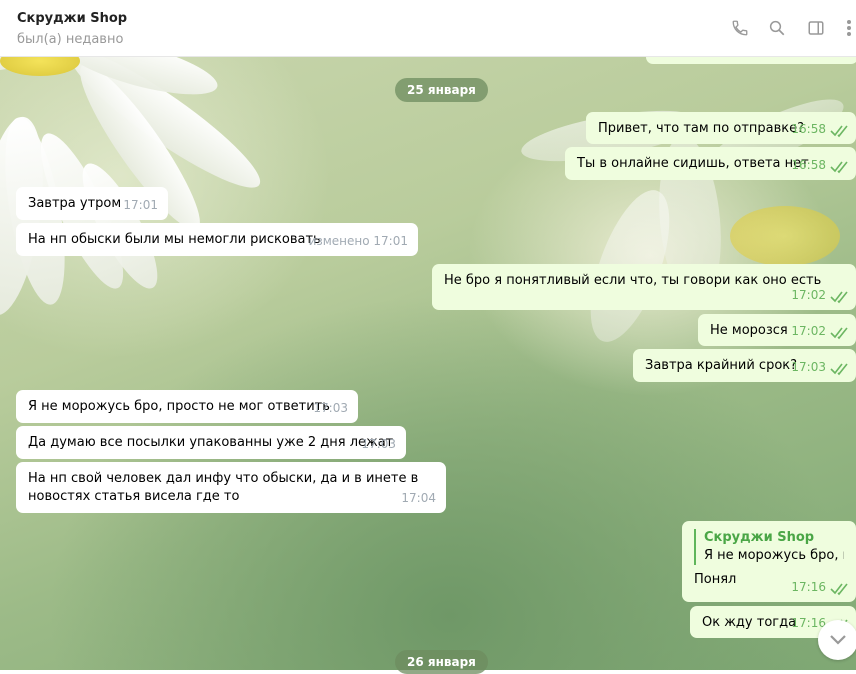  I want to click on message-text: На нп обыски были мы немогли рисковать, so click(174, 239).